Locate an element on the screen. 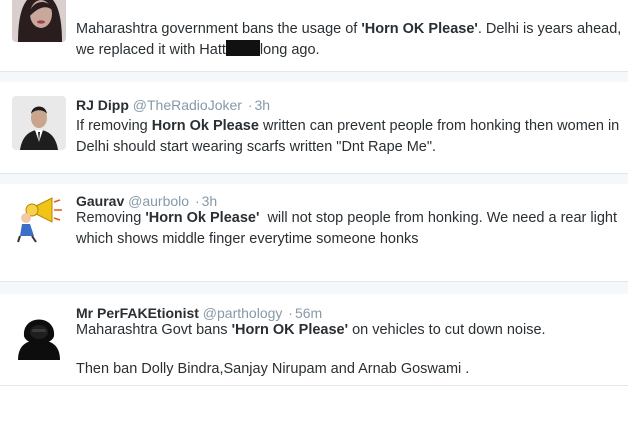 This screenshot has height=441, width=628. text-segment: Maharashtra government bans the usage of is located at coordinates (219, 29).